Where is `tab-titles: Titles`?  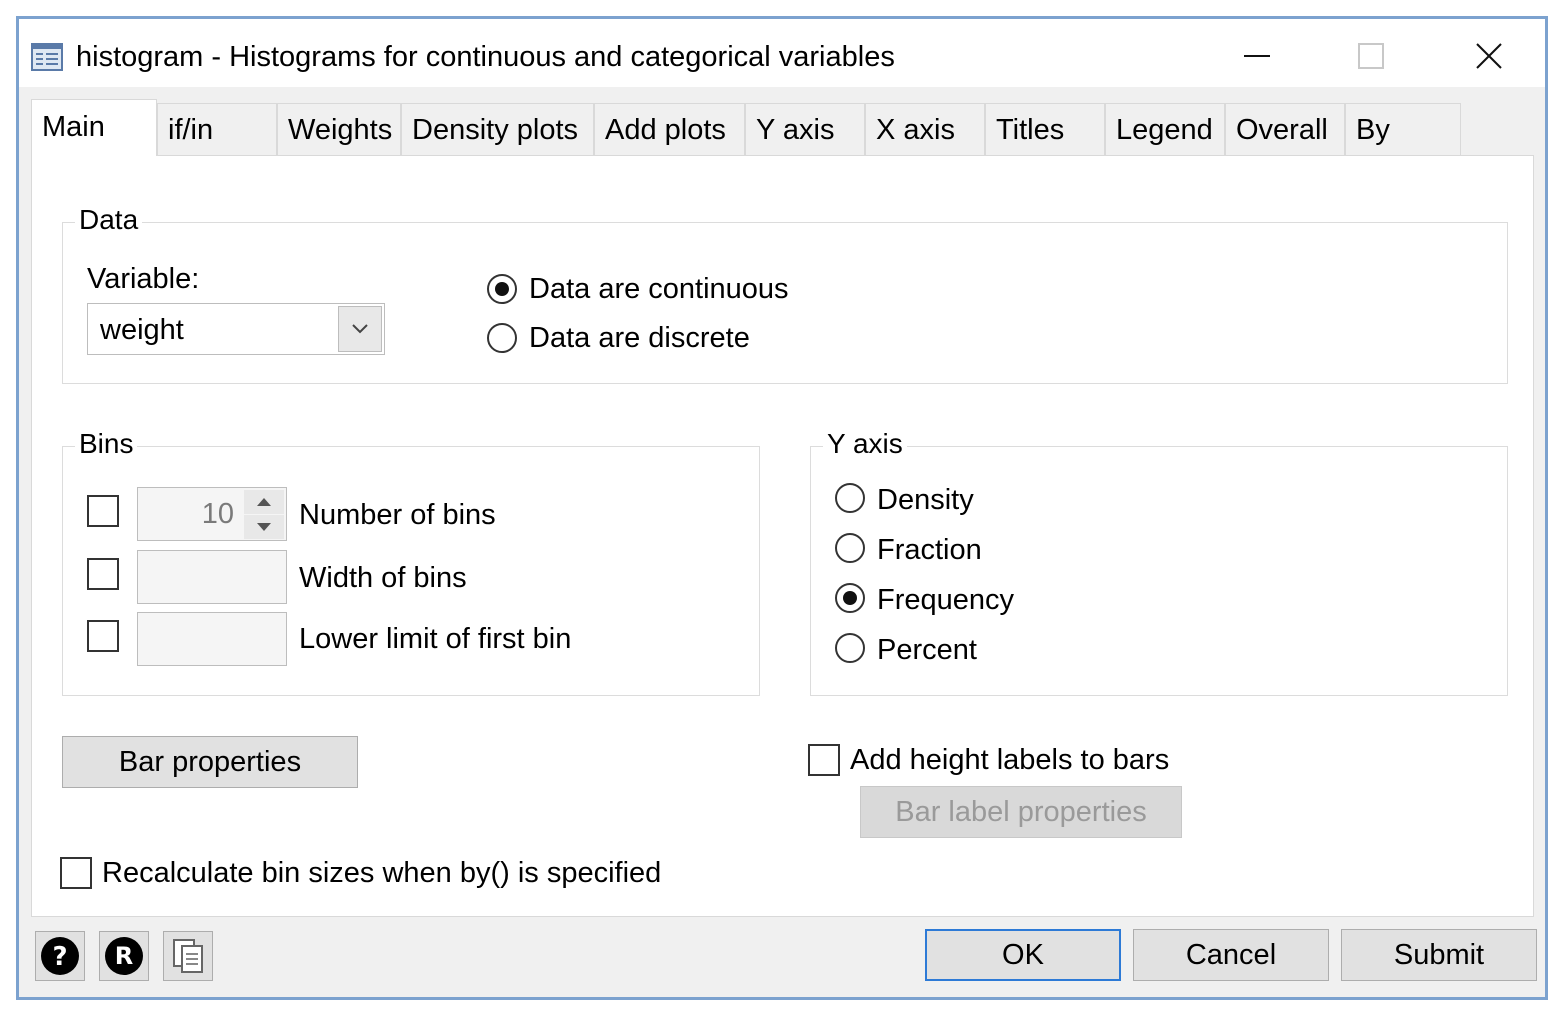
tab-titles: Titles is located at coordinates (1045, 129).